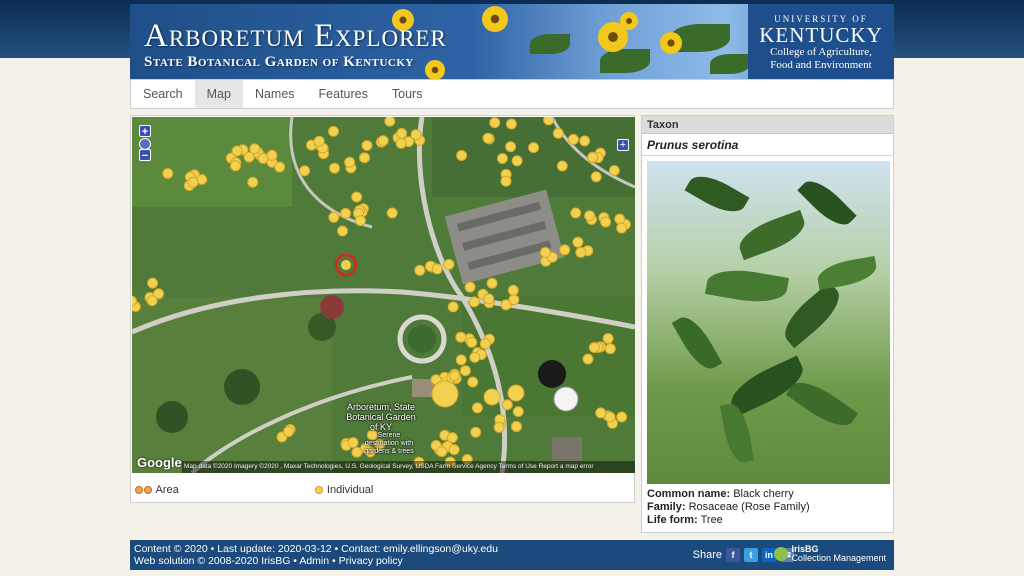 This screenshot has width=1024, height=576. What do you see at coordinates (767, 145) in the screenshot?
I see `taxon-scientific-name: Prunus serotina` at bounding box center [767, 145].